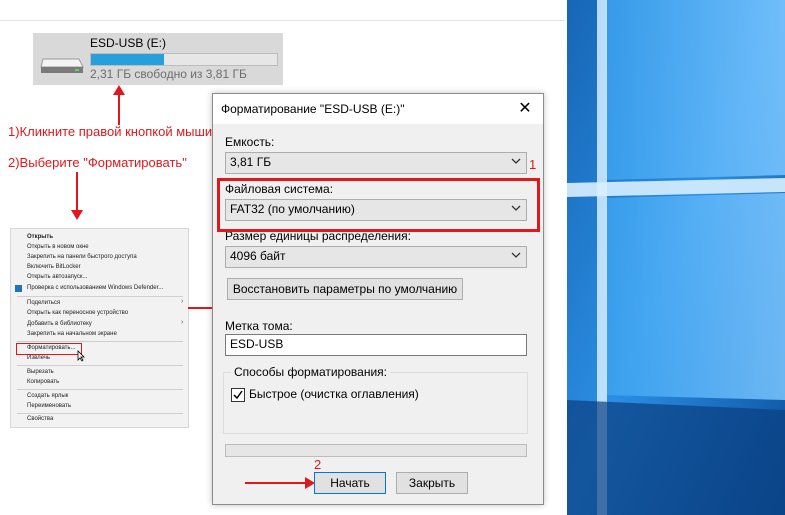 This screenshot has width=785, height=515. What do you see at coordinates (313, 109) in the screenshot?
I see `dialog-title: Форматирование "ESD-USB (E:)"` at bounding box center [313, 109].